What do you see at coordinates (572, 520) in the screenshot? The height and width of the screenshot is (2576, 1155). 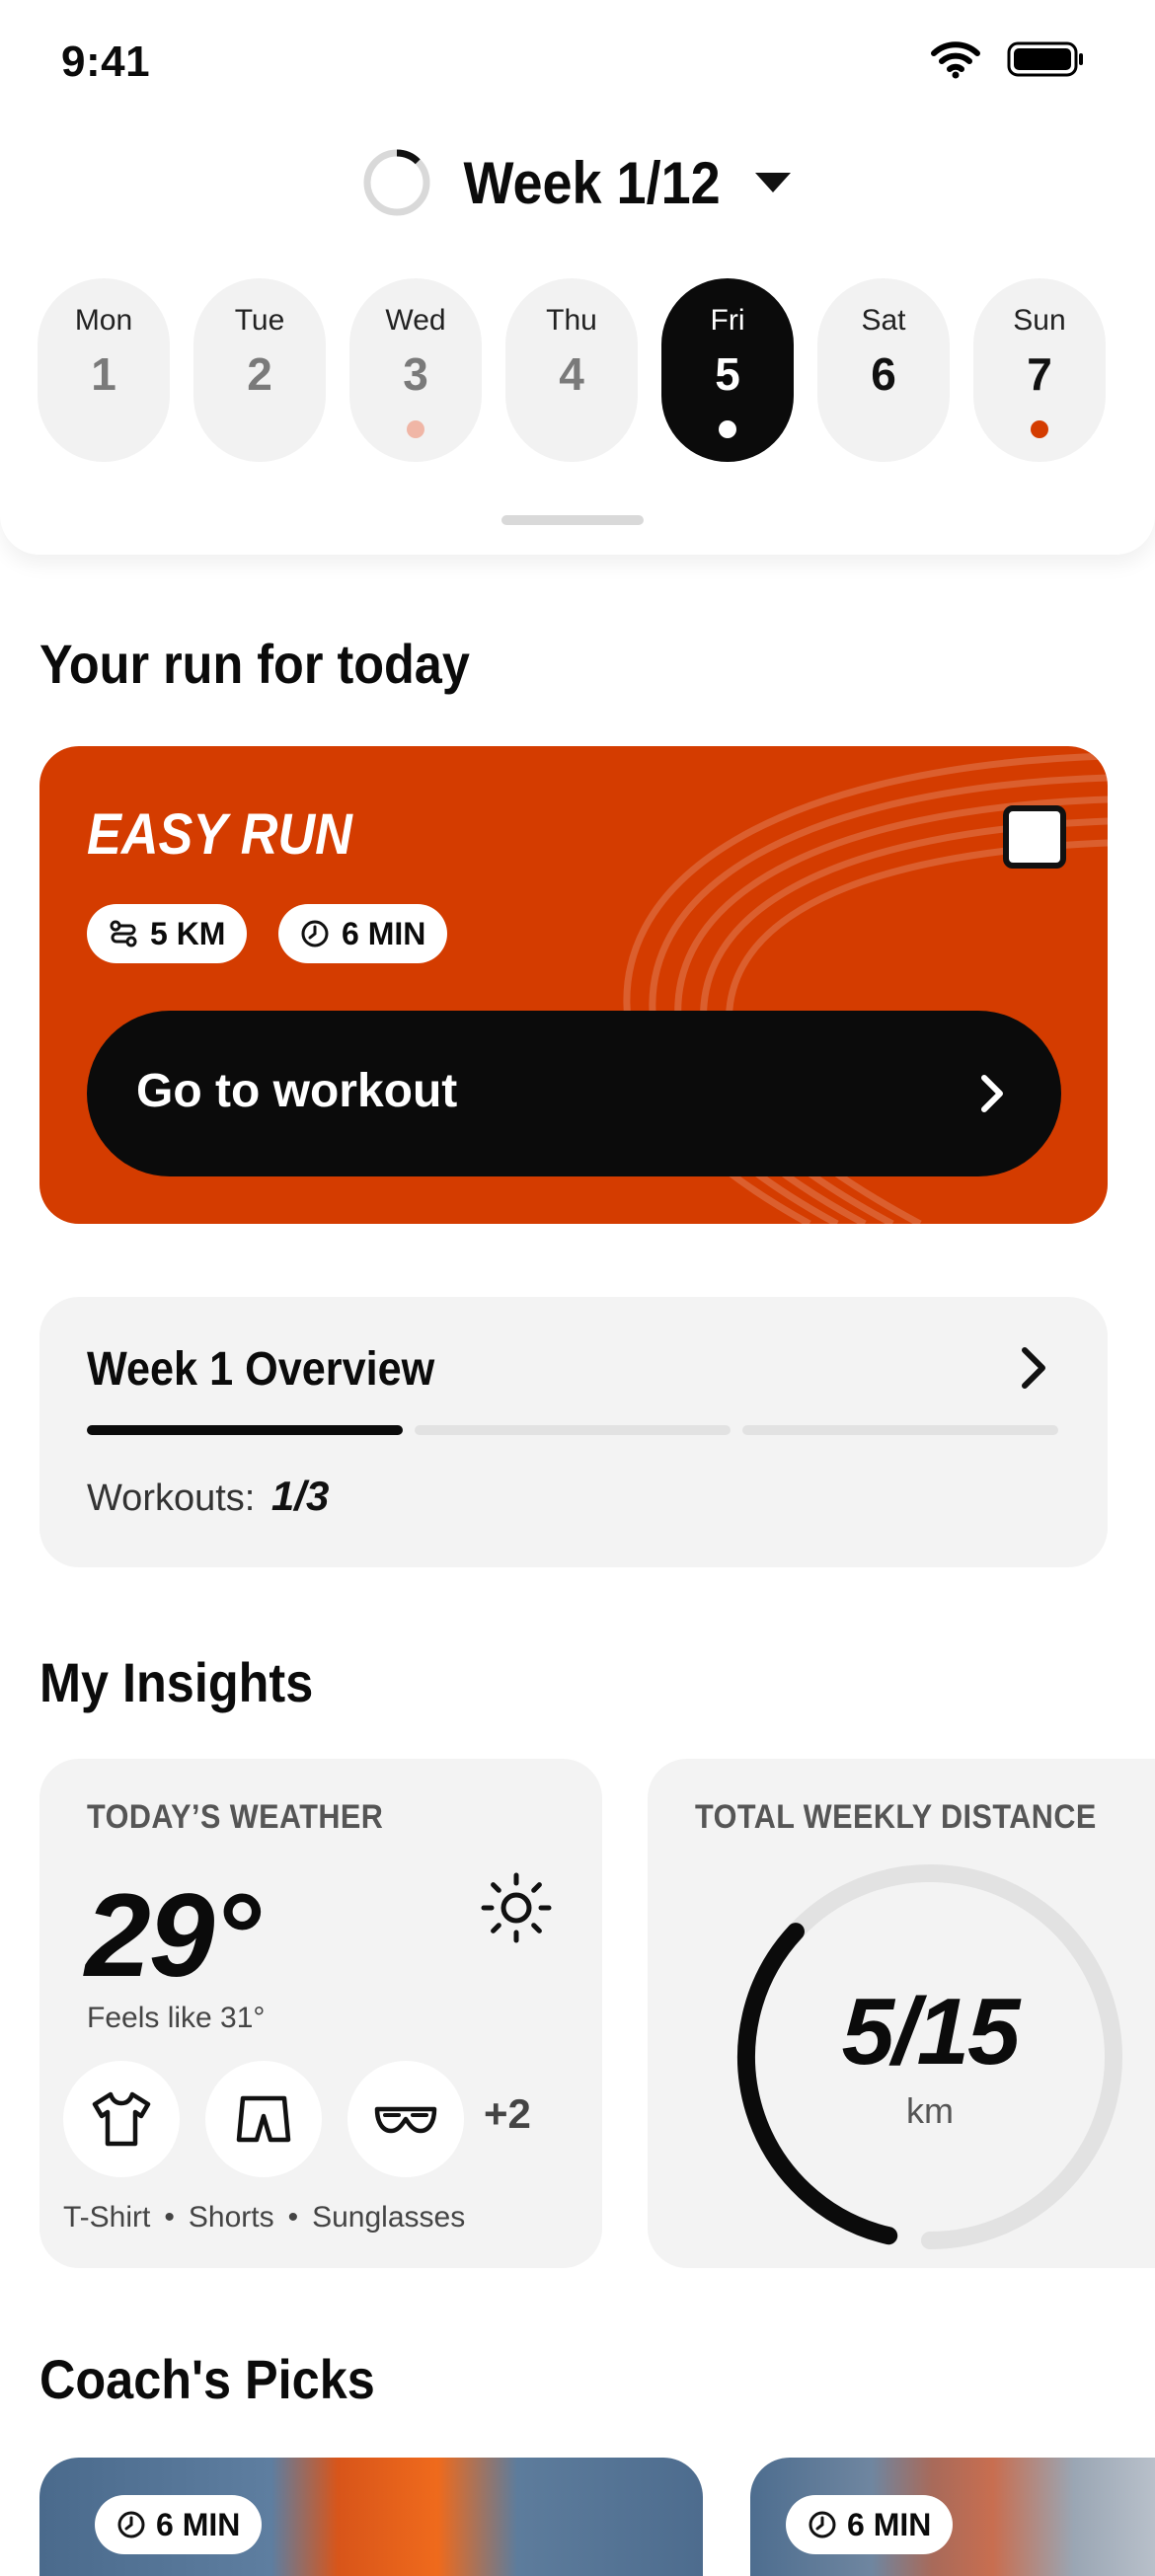 I see `sheet-drag-handle` at bounding box center [572, 520].